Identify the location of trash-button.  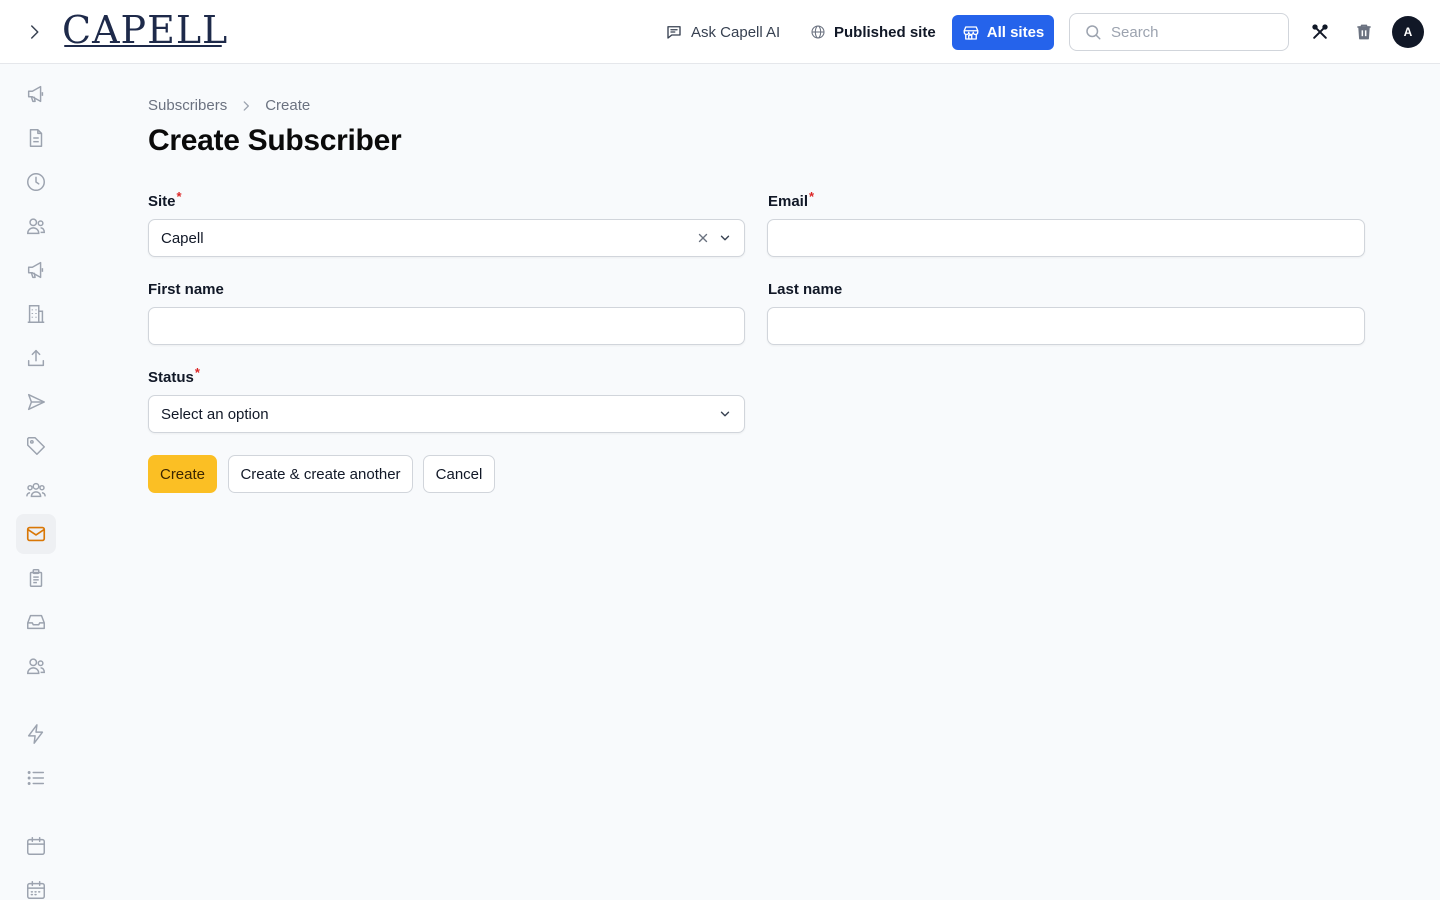
(1364, 32).